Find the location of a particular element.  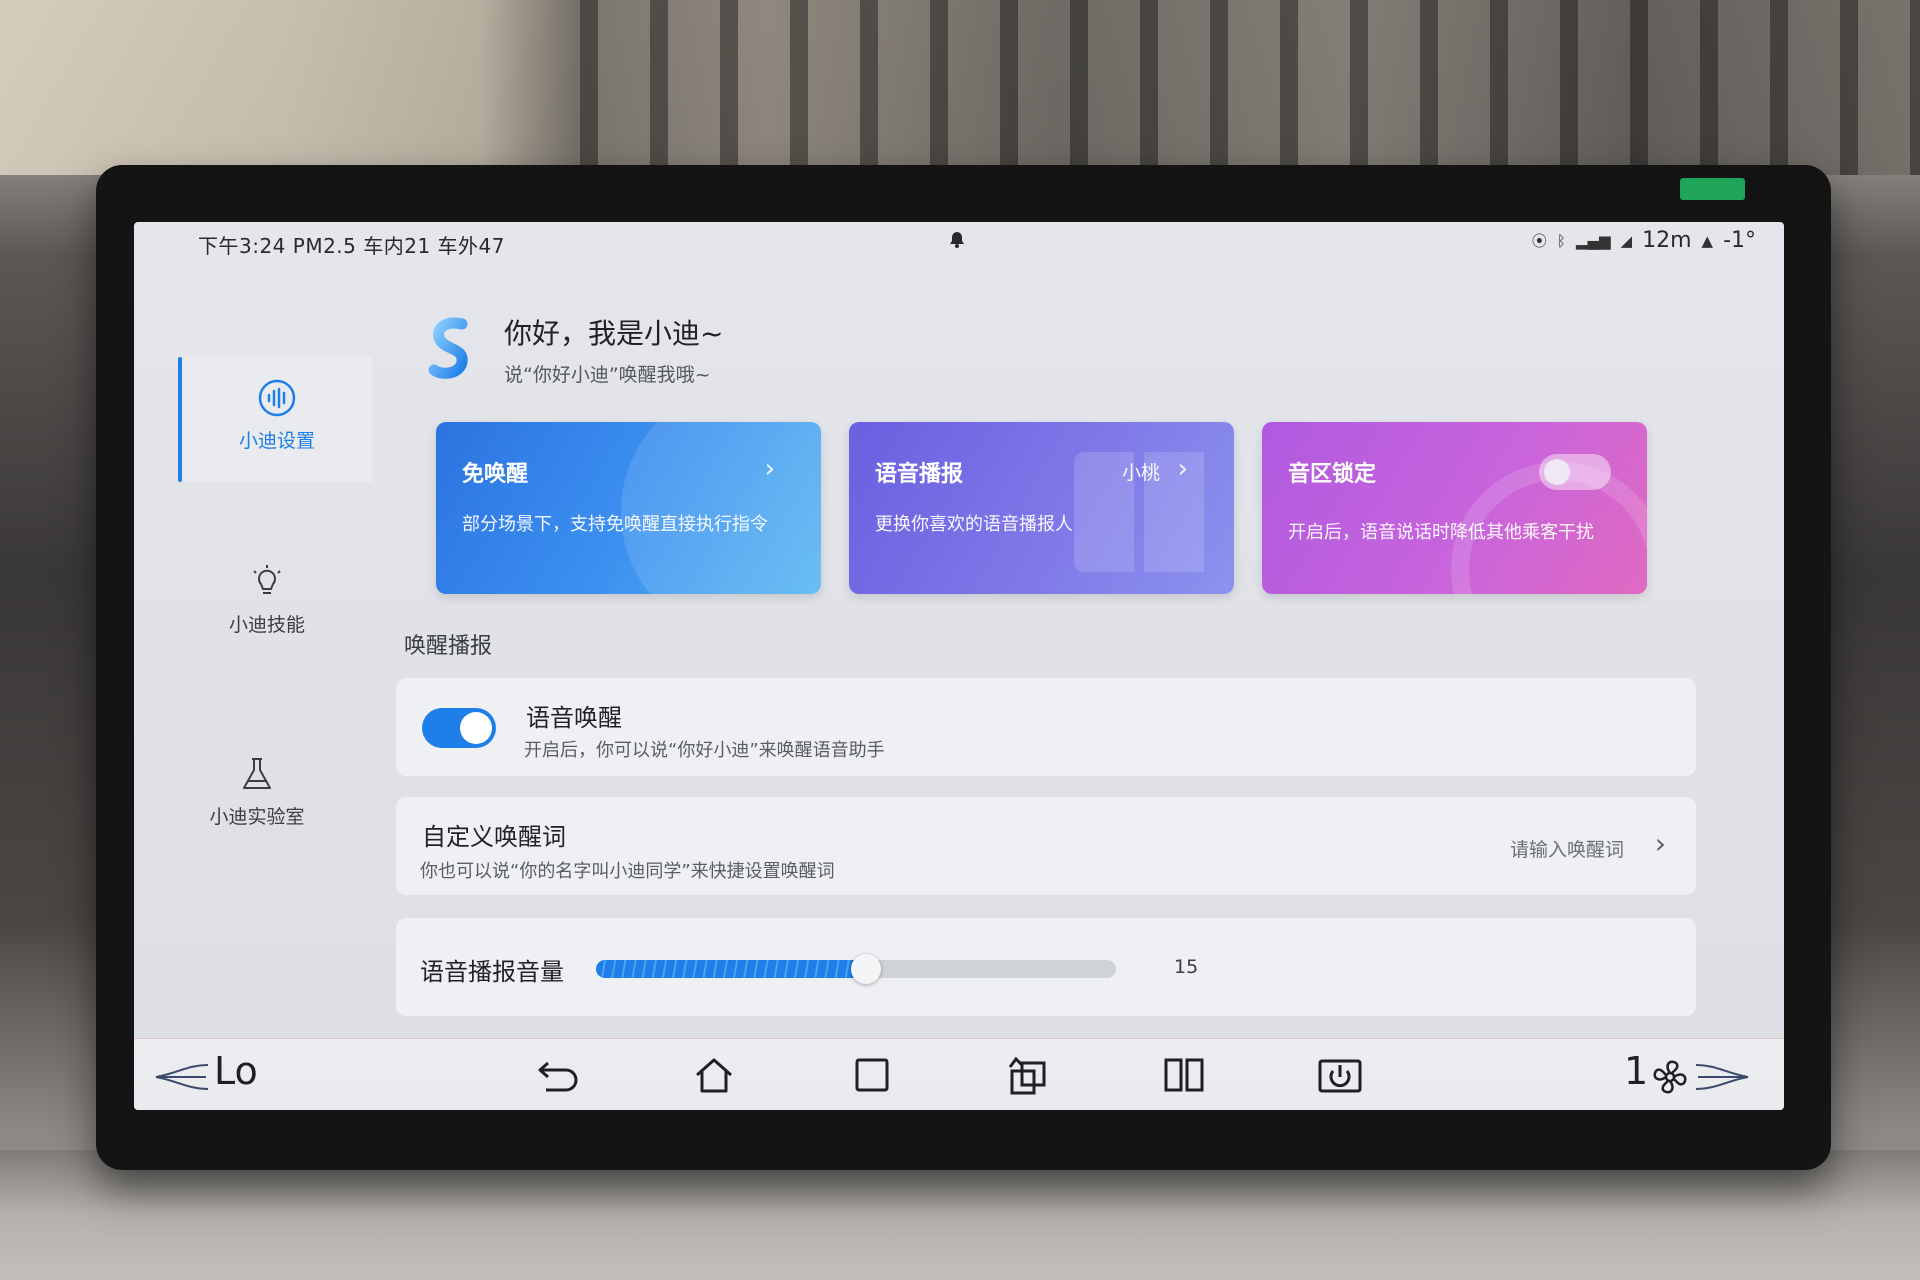

card-zone-lock: 音区锁定 开启后，语音说话时降低其他乘客干扰 is located at coordinates (1454, 508).